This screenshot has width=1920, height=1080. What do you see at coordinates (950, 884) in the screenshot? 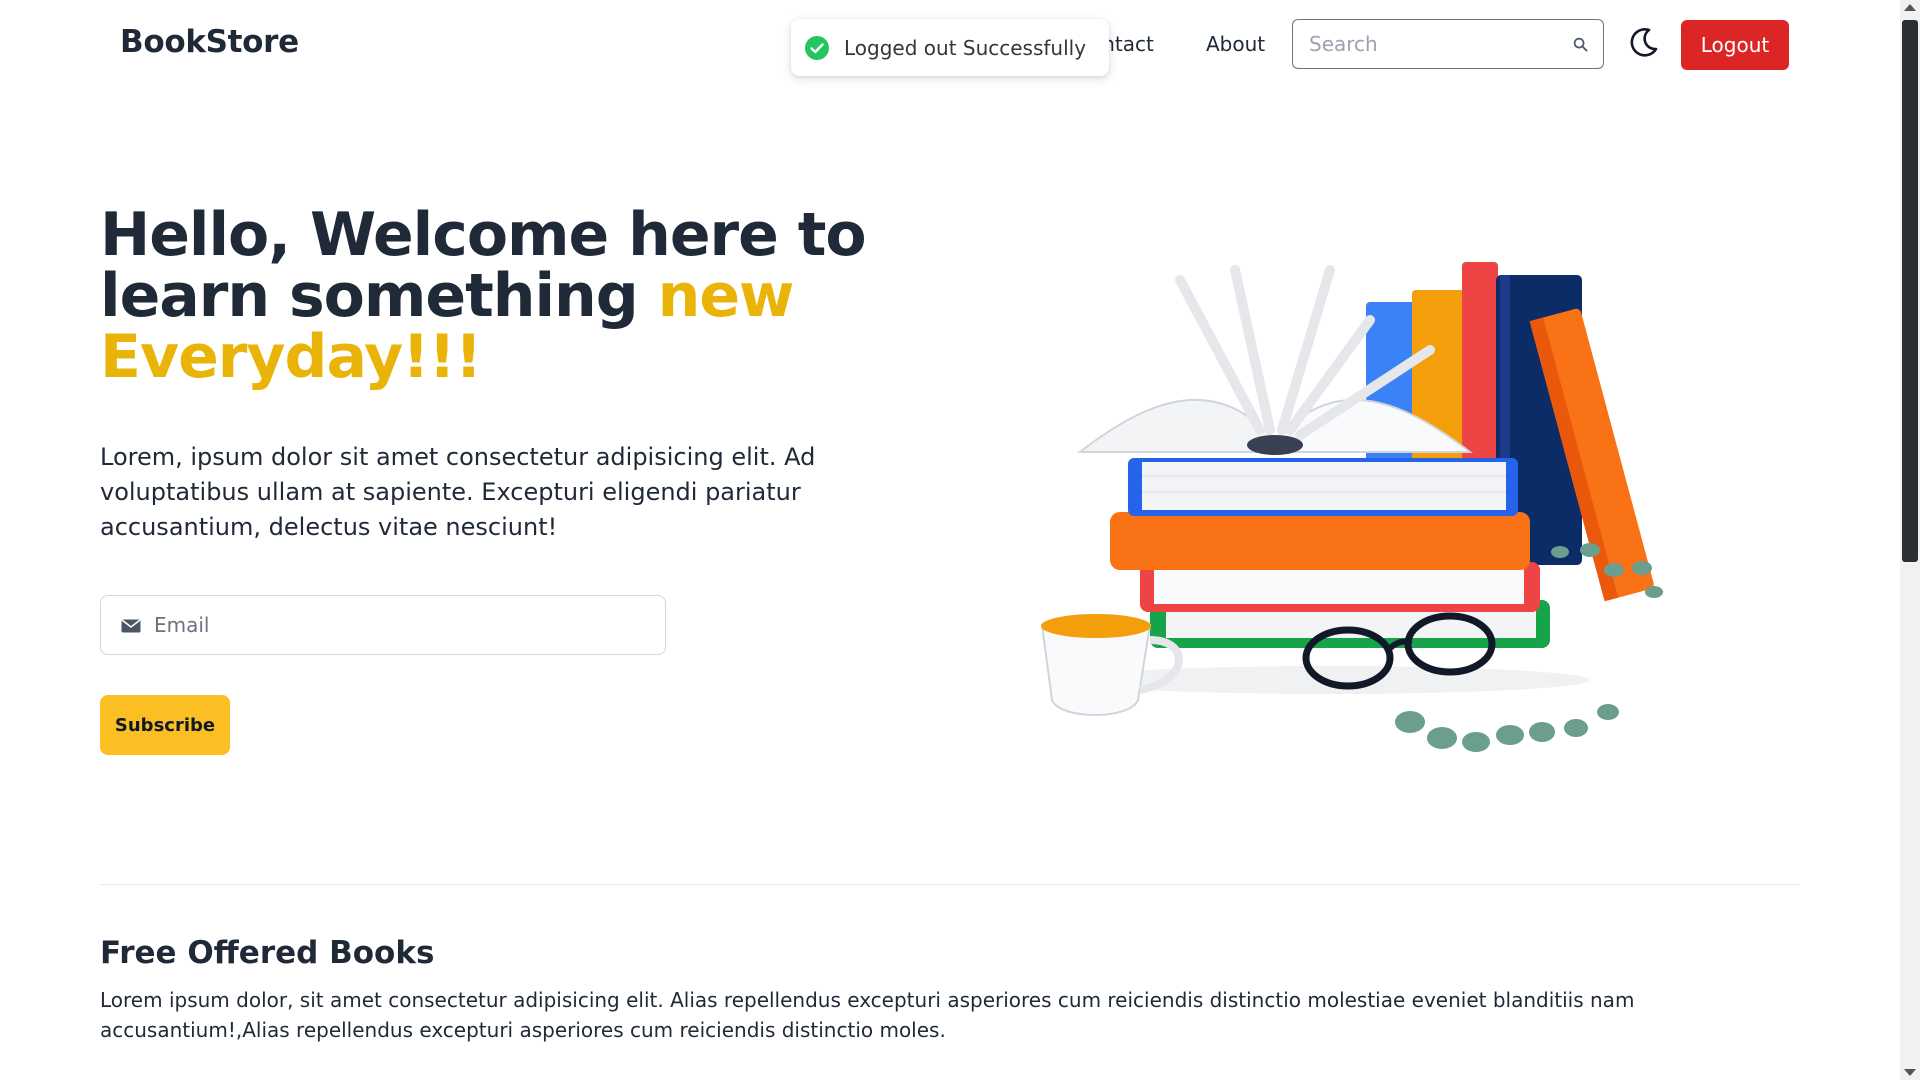
I see `section-divider` at bounding box center [950, 884].